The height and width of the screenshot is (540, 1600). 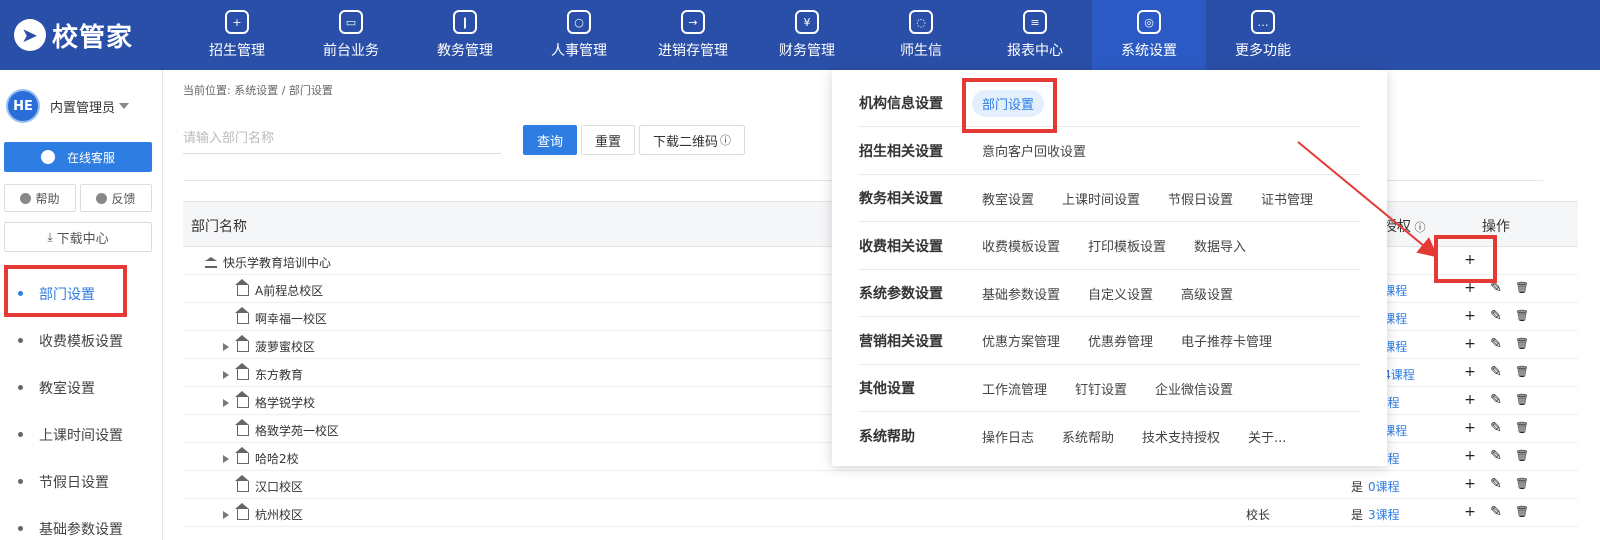 I want to click on dropdown-link: 优惠方案管理, so click(x=1021, y=340).